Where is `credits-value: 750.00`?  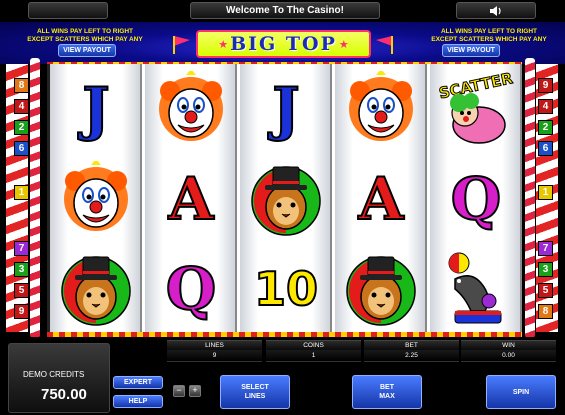 credits-value: 750.00 is located at coordinates (64, 394).